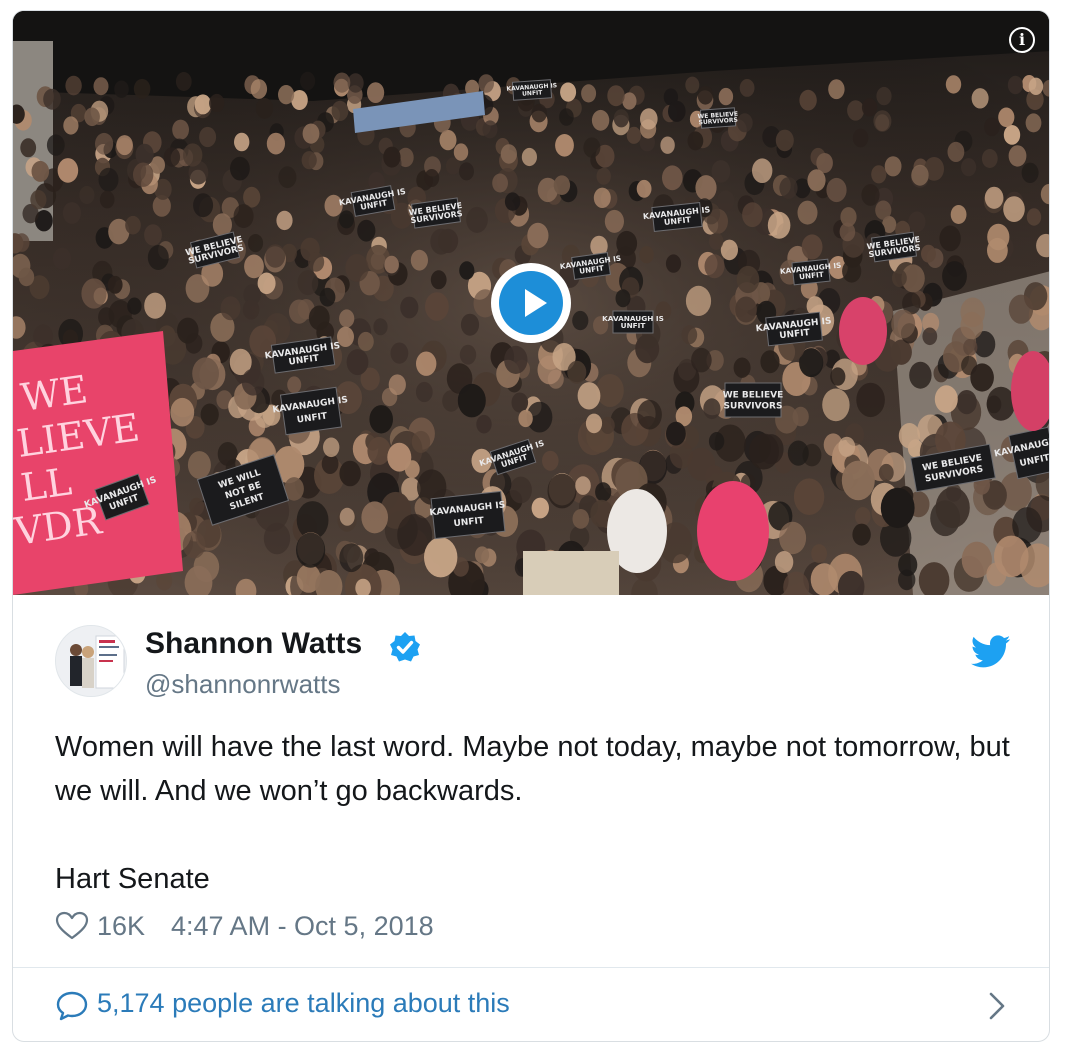 This screenshot has height=1056, width=1066. I want to click on twitter-bird-icon, so click(991, 652).